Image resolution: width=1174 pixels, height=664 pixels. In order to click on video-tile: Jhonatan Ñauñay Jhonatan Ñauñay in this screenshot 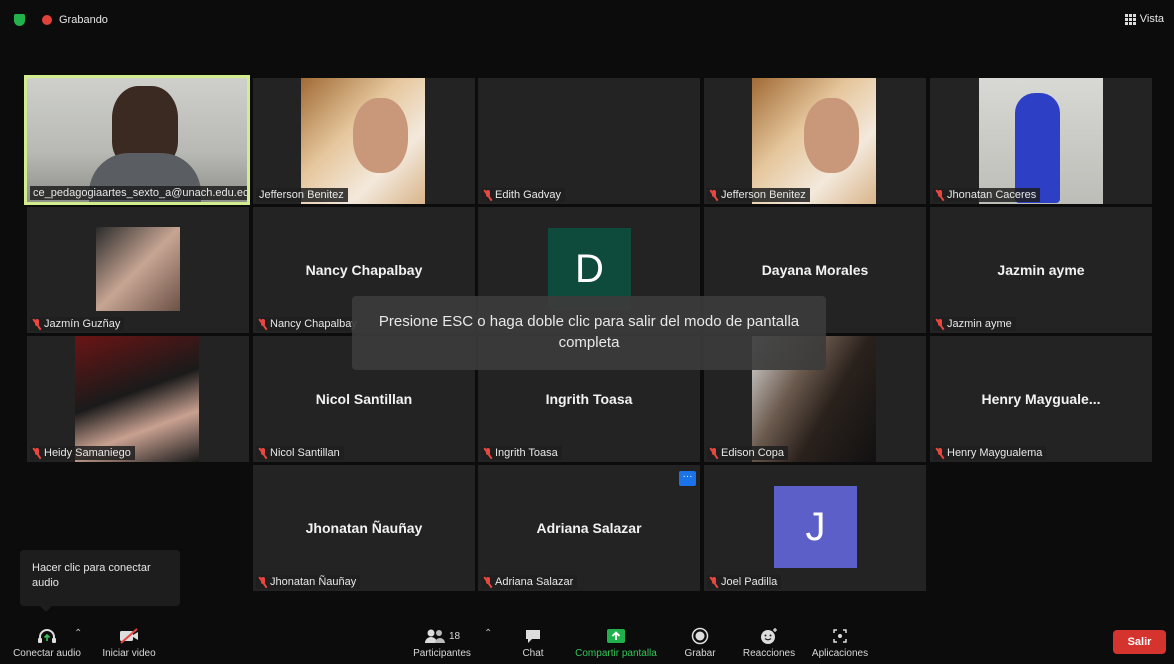, I will do `click(364, 528)`.